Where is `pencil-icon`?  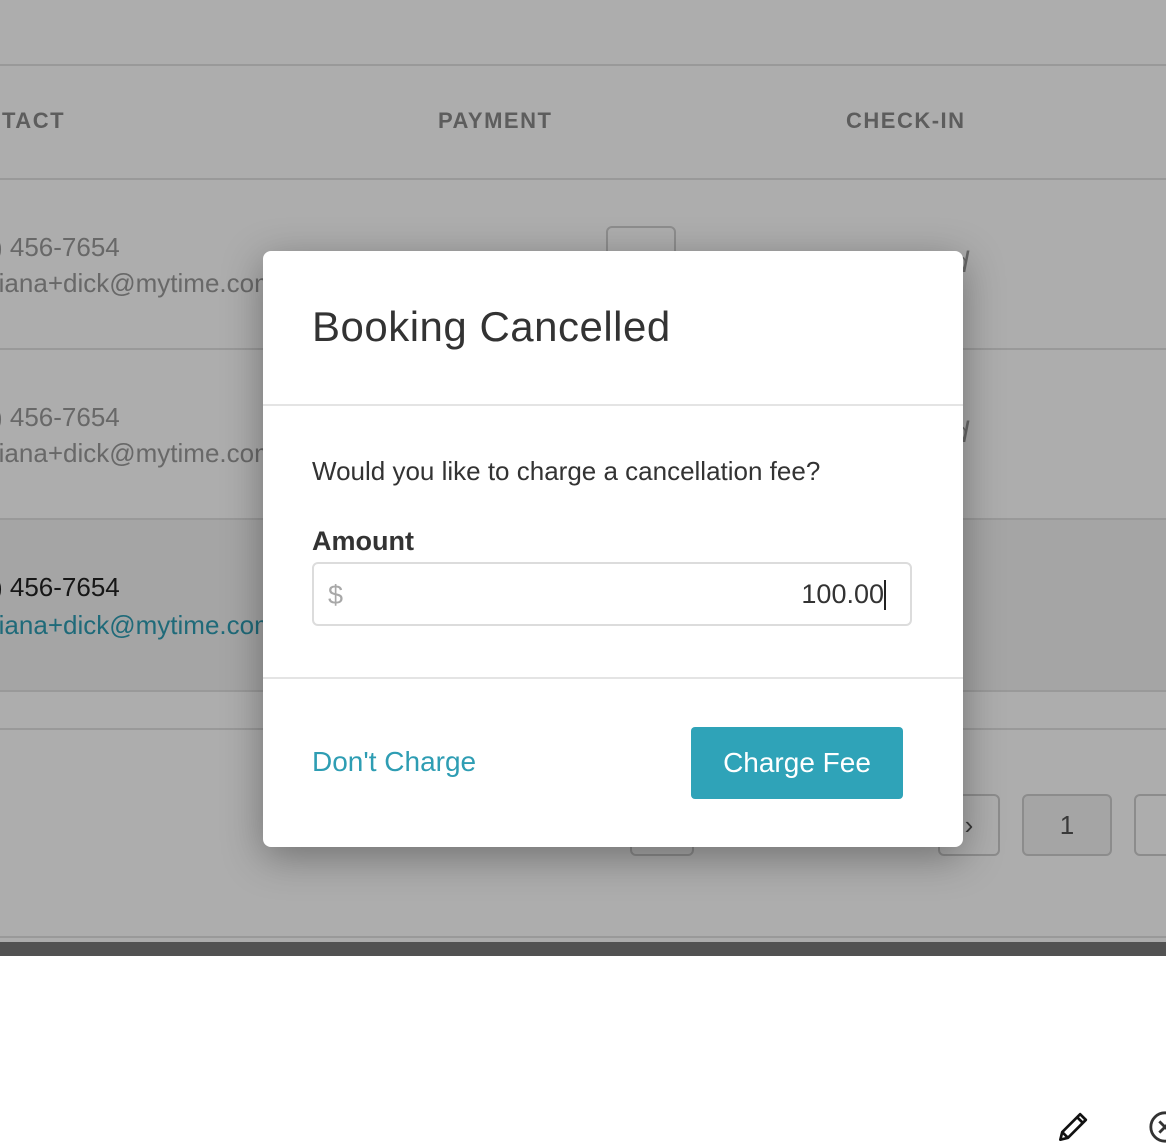 pencil-icon is located at coordinates (1073, 1127).